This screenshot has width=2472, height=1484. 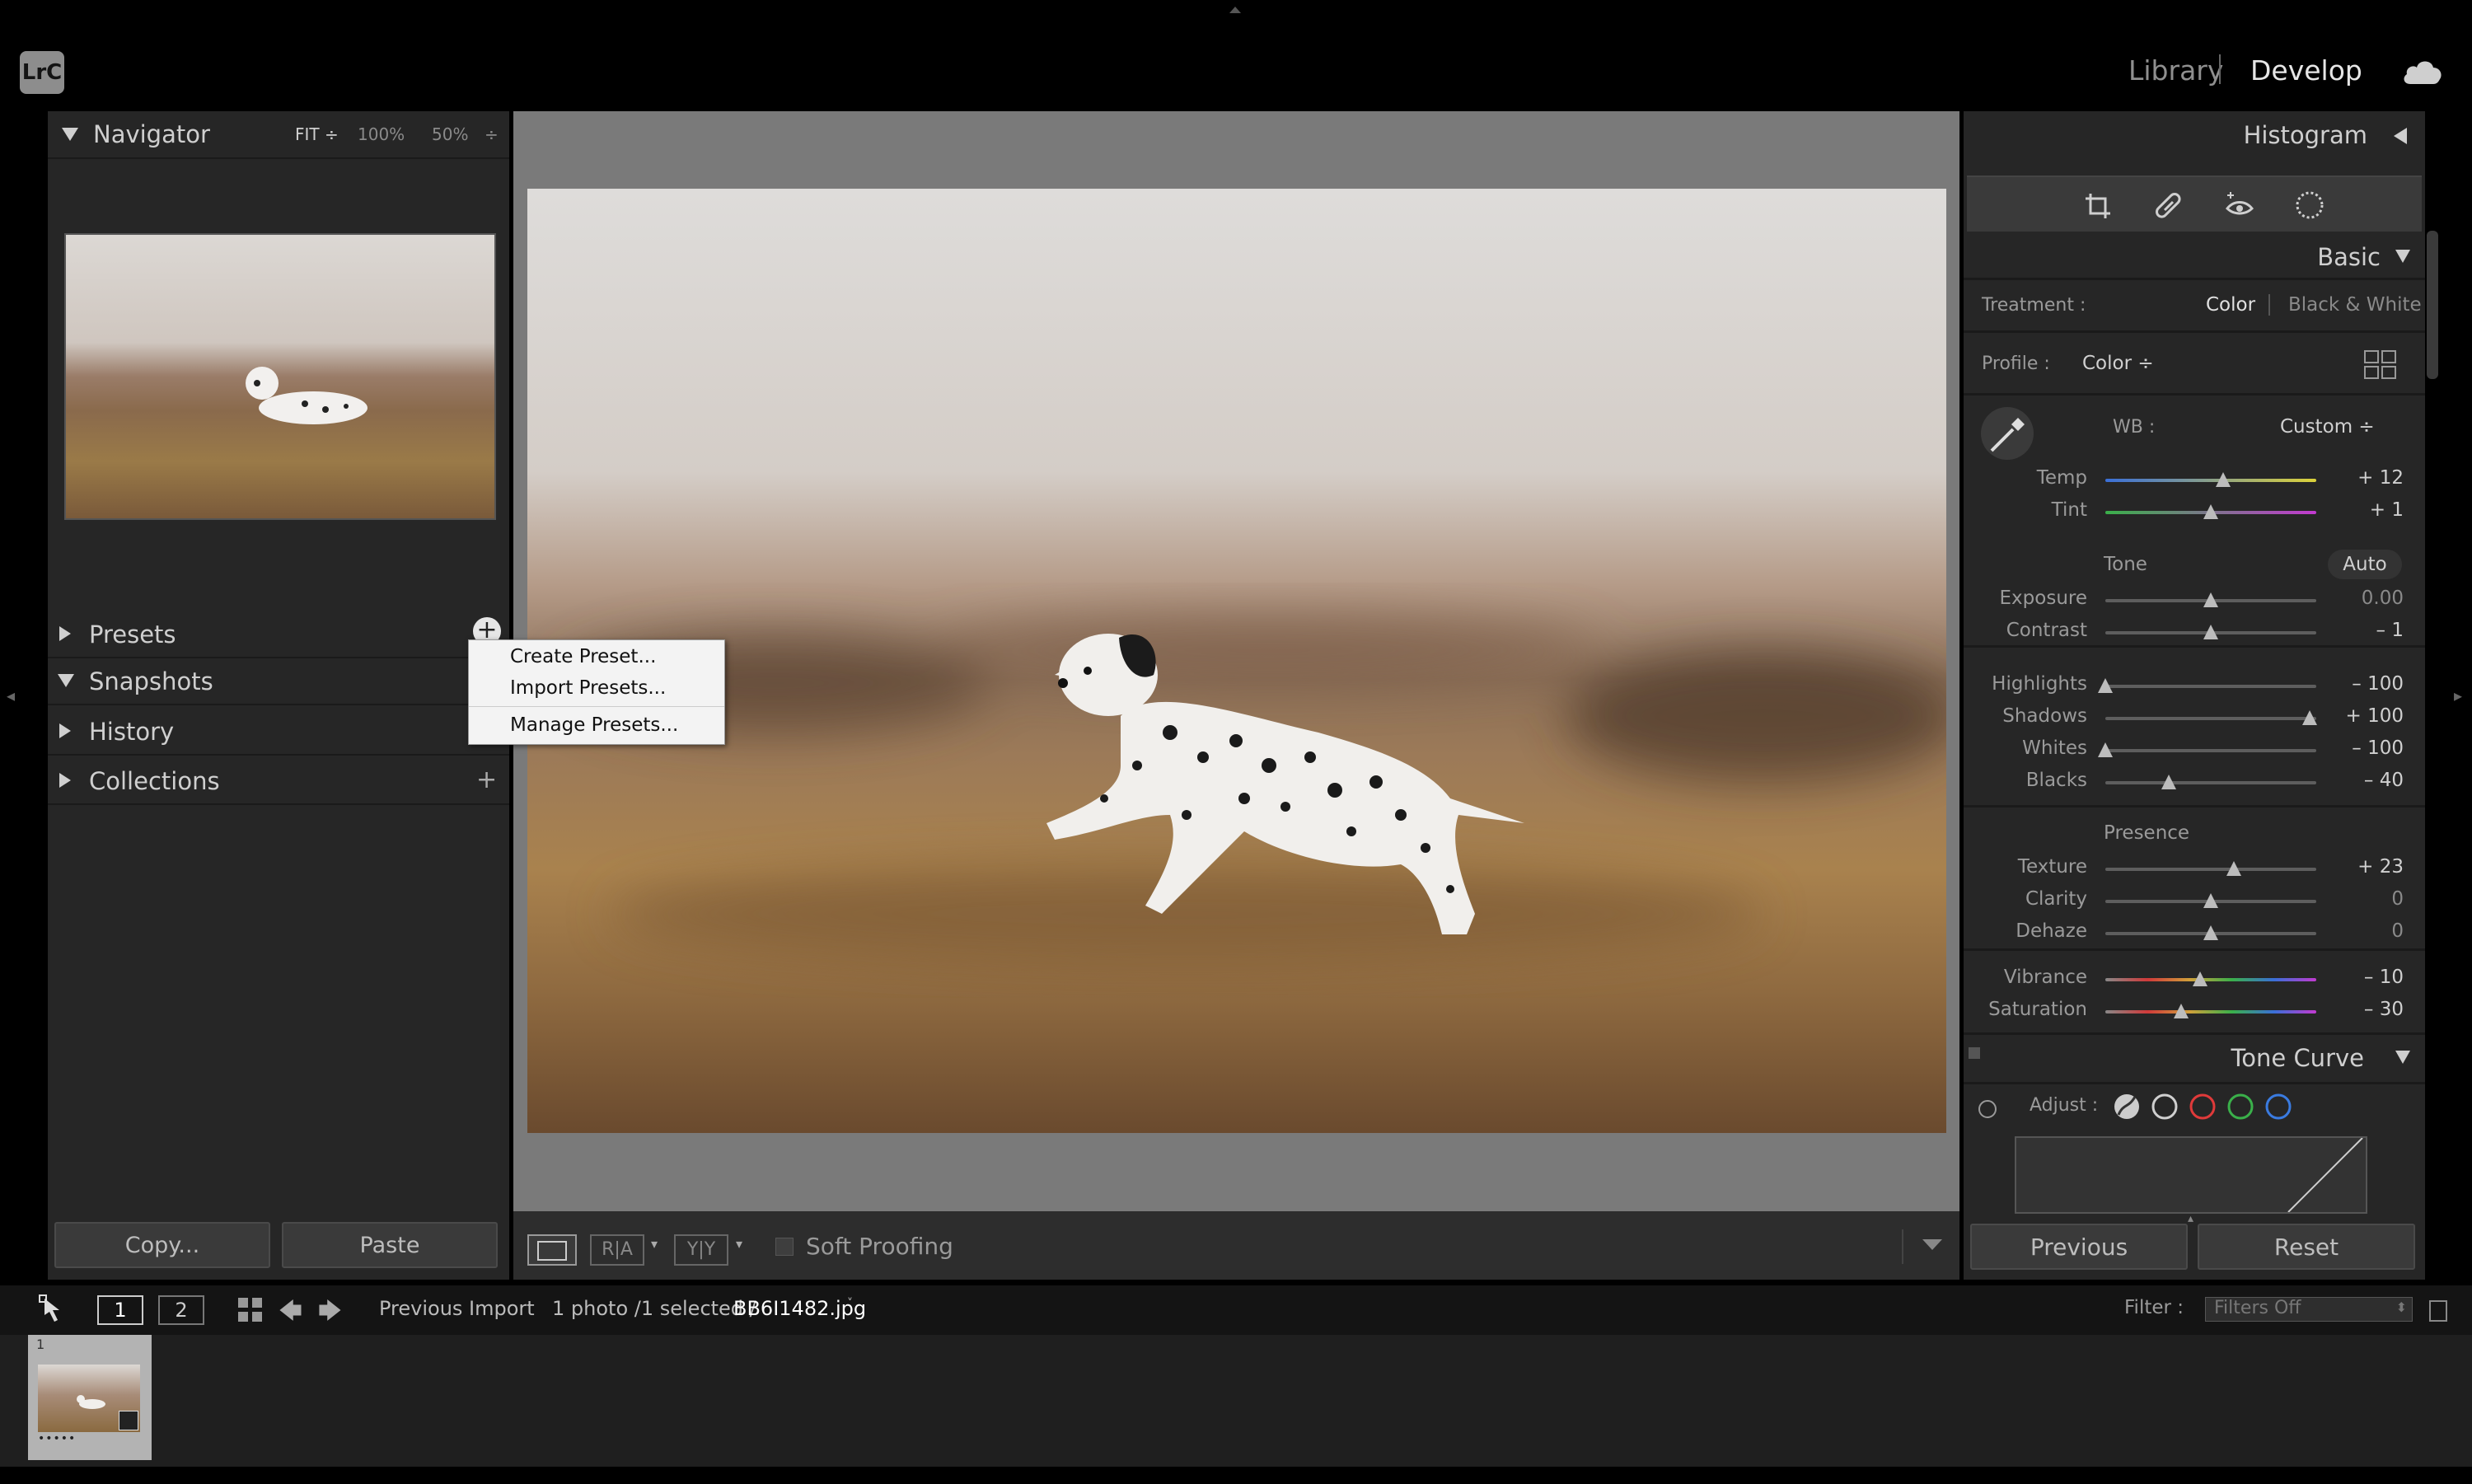 What do you see at coordinates (457, 1309) in the screenshot?
I see `source-label: Previous Import` at bounding box center [457, 1309].